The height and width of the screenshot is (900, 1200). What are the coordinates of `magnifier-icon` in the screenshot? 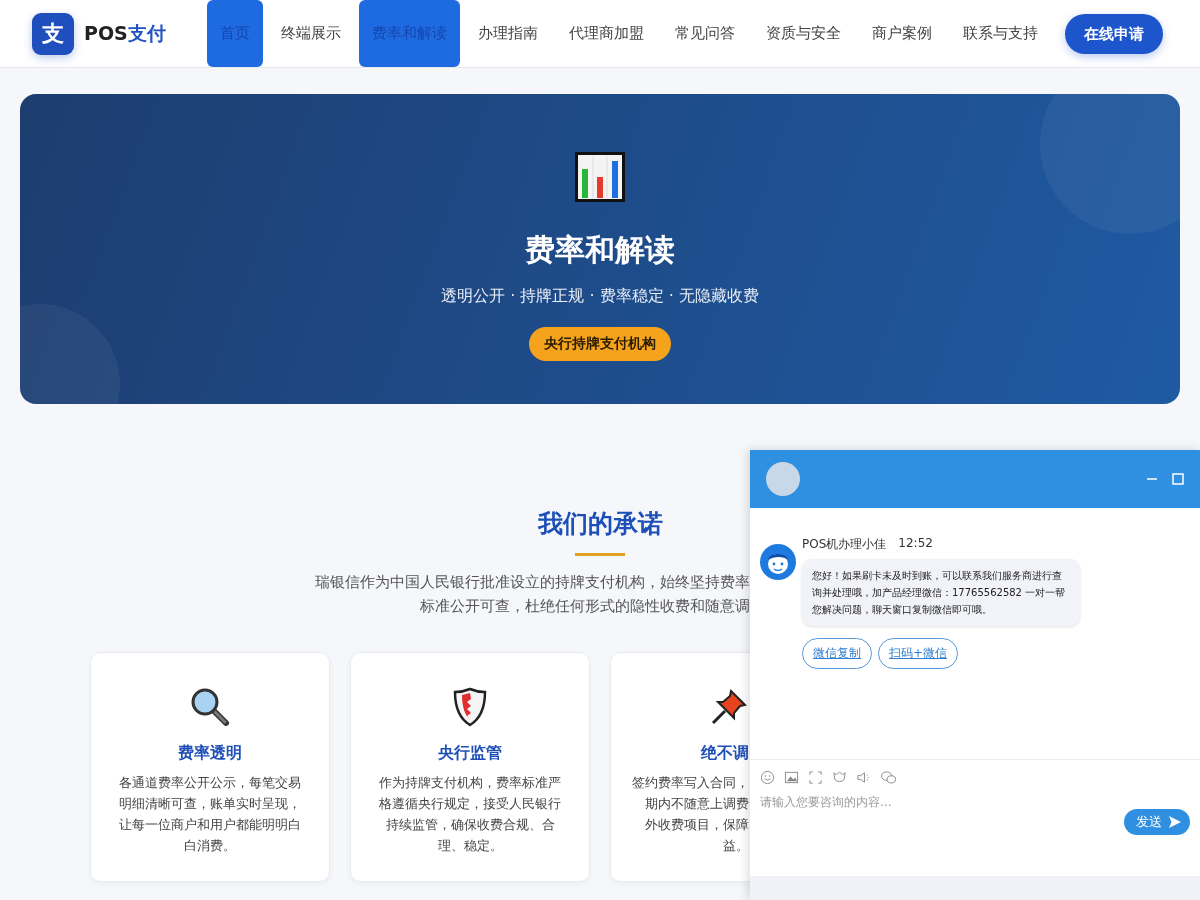 It's located at (210, 707).